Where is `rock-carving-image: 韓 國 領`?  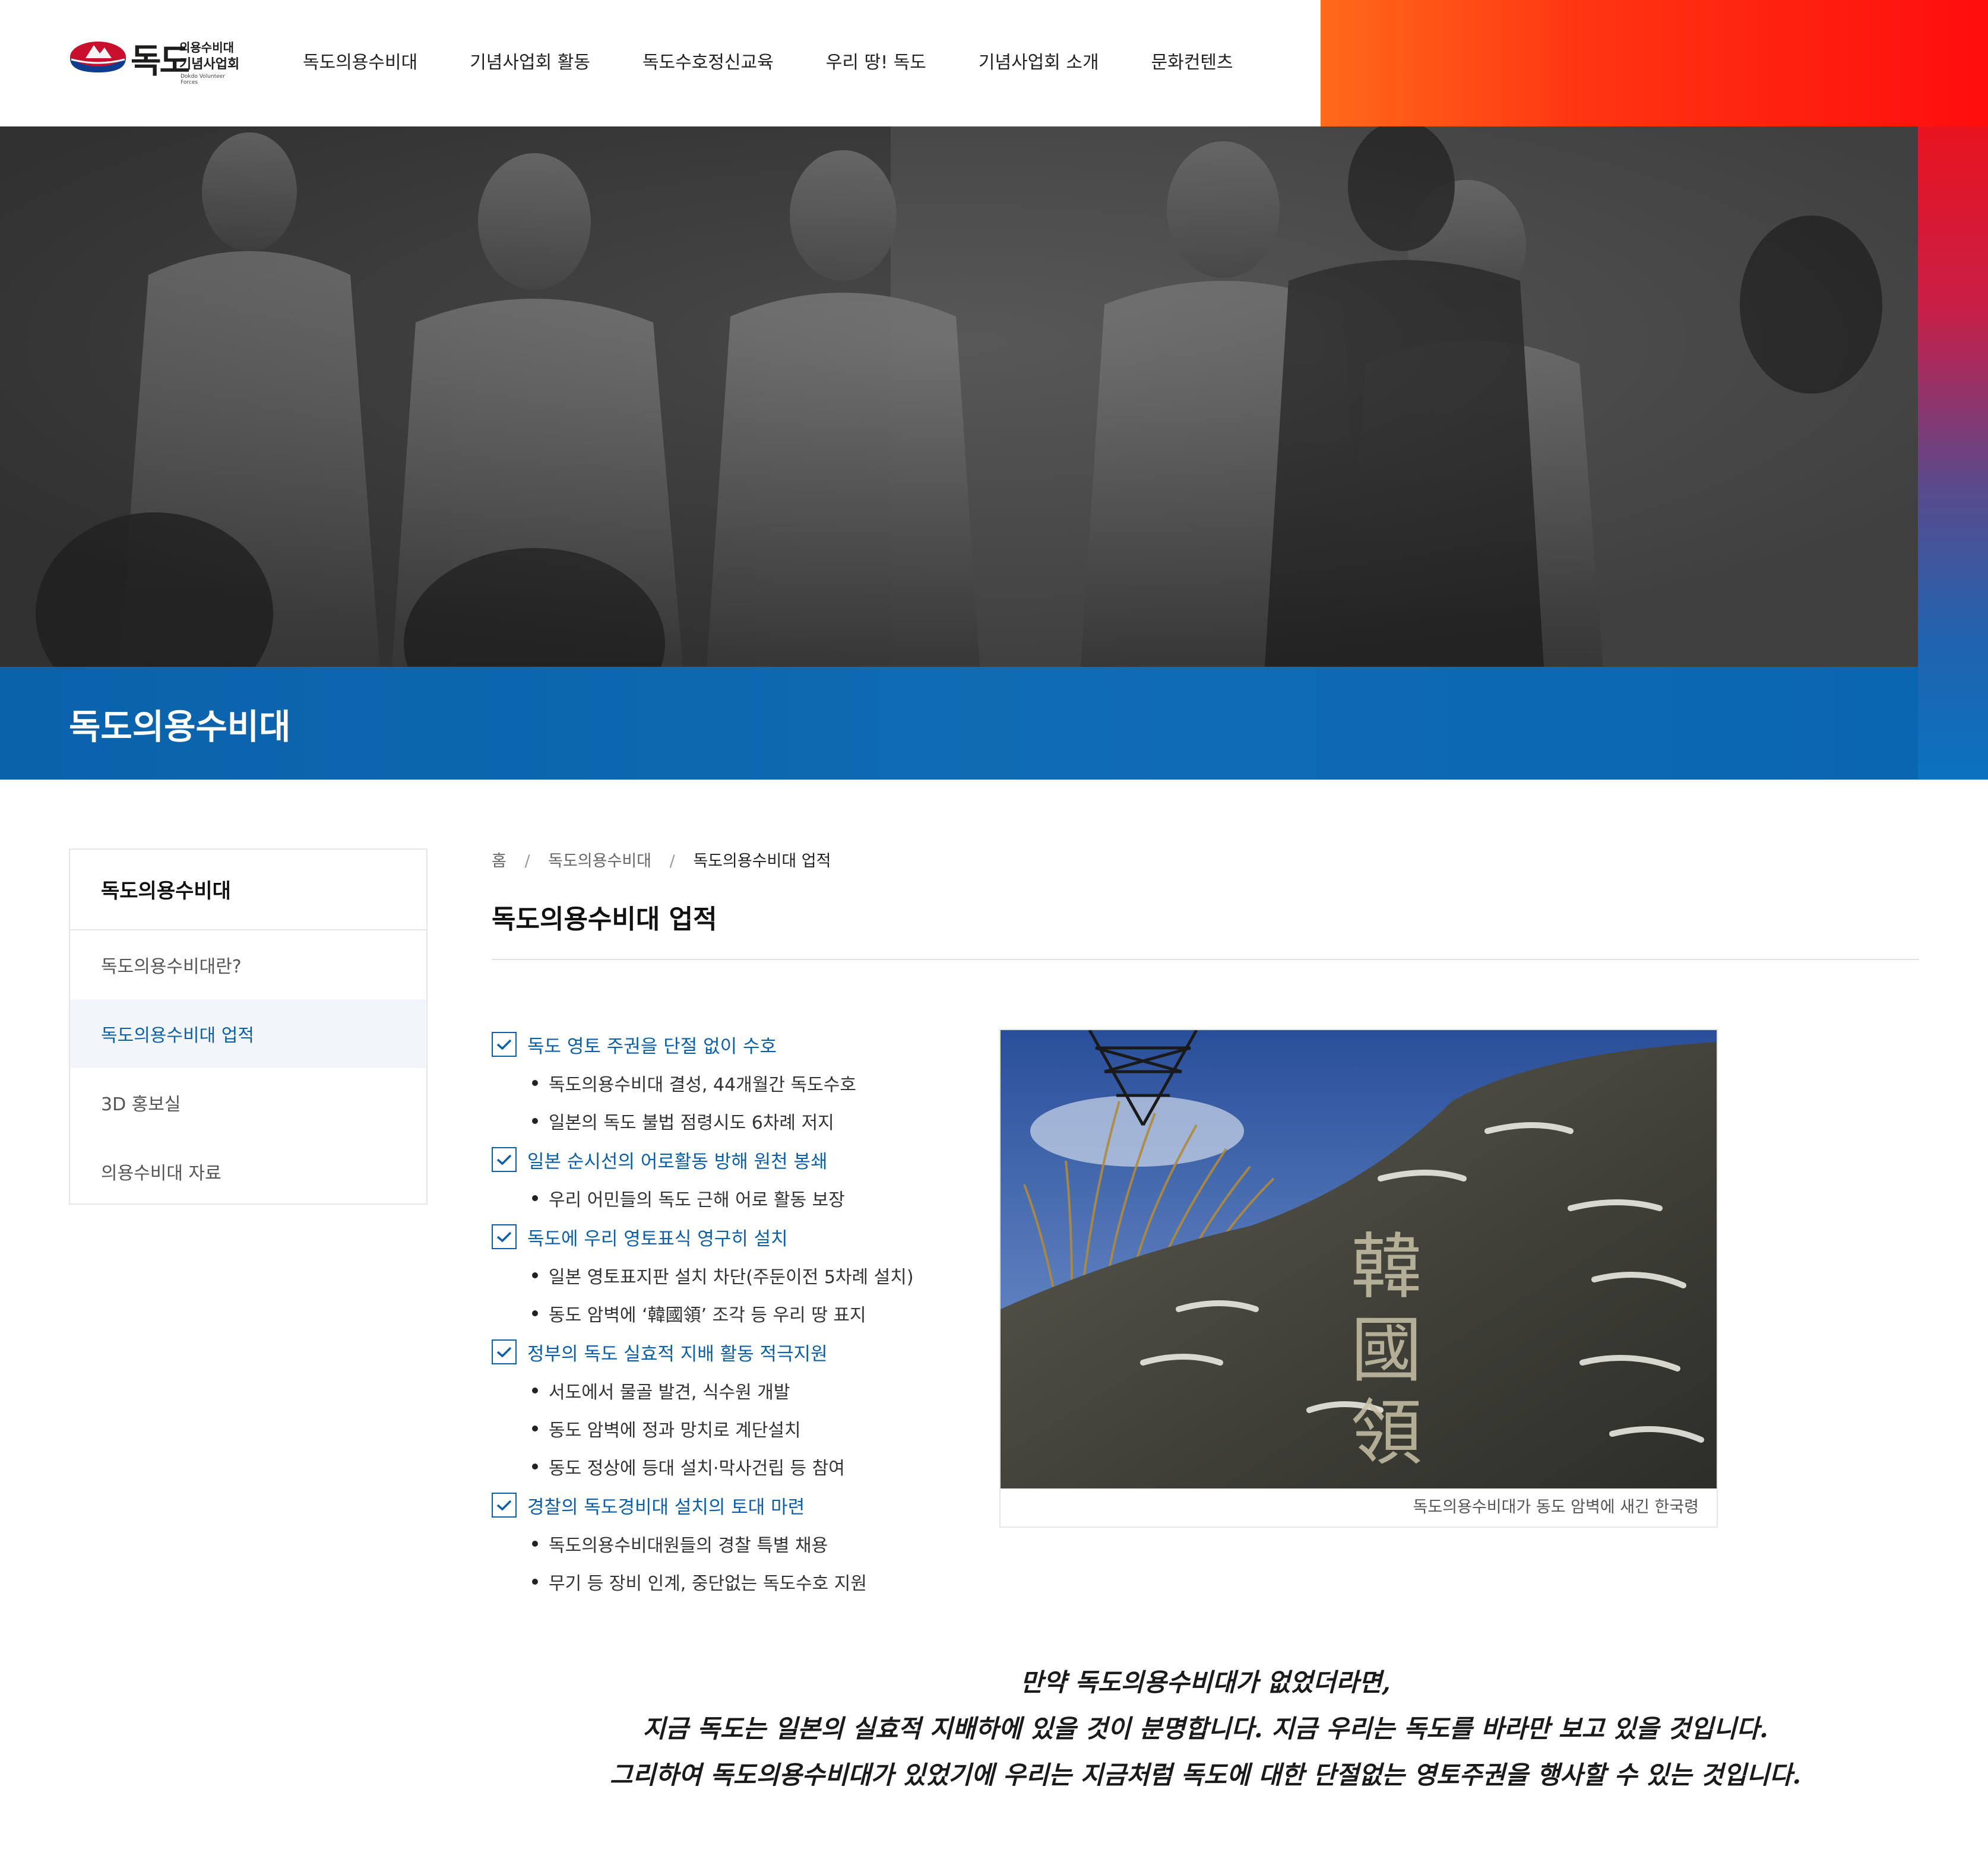
rock-carving-image: 韓 國 領 is located at coordinates (1359, 1259).